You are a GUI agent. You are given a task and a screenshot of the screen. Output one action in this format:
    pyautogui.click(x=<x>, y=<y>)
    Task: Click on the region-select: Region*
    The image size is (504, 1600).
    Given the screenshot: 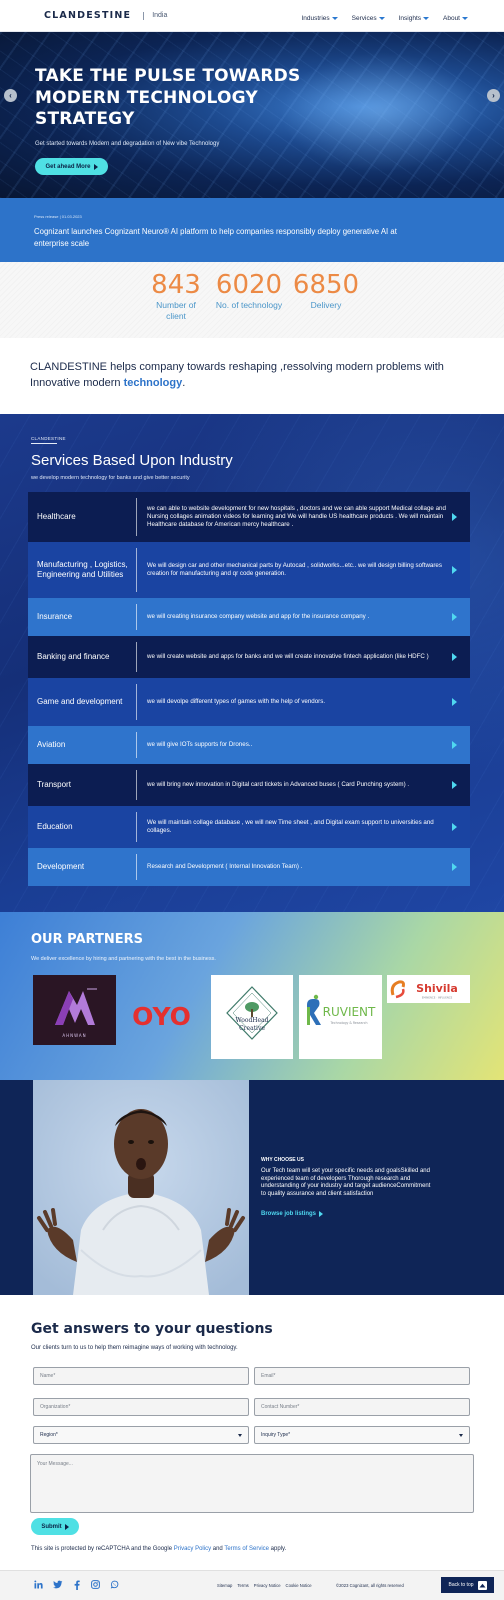 What is the action you would take?
    pyautogui.click(x=141, y=1435)
    